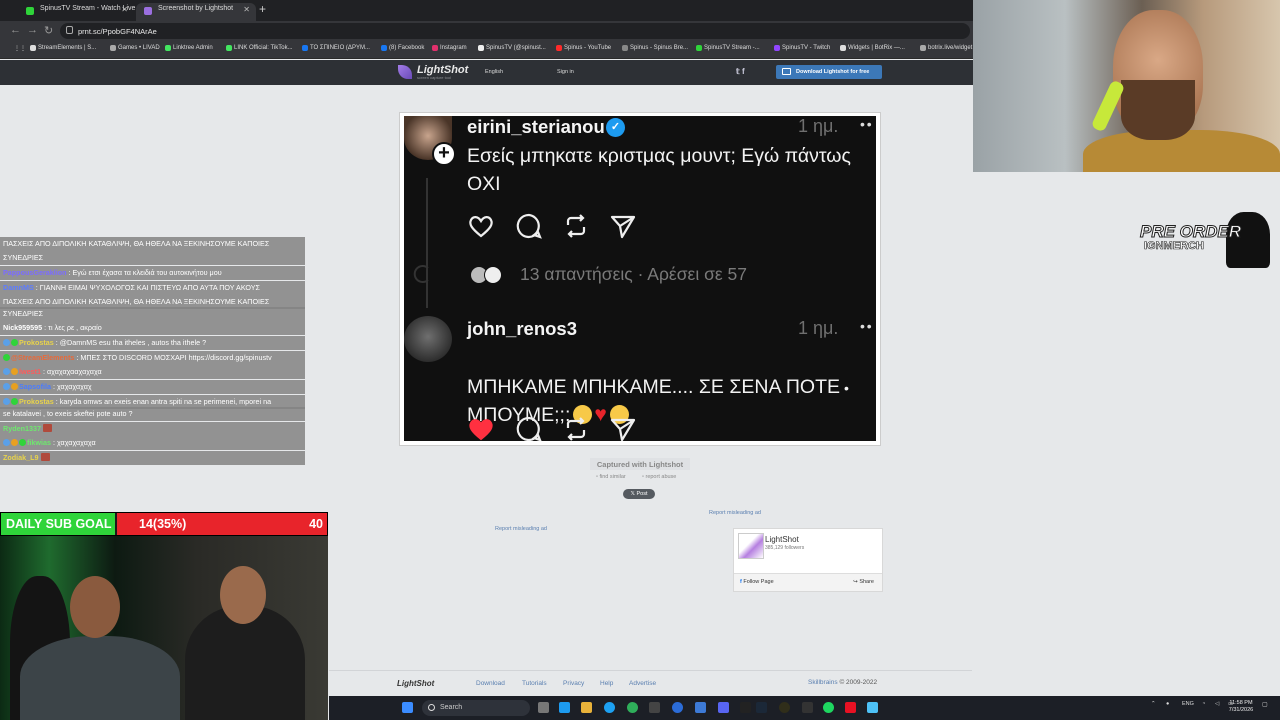  I want to click on tray-chevron-icon: ⌃, so click(1153, 704).